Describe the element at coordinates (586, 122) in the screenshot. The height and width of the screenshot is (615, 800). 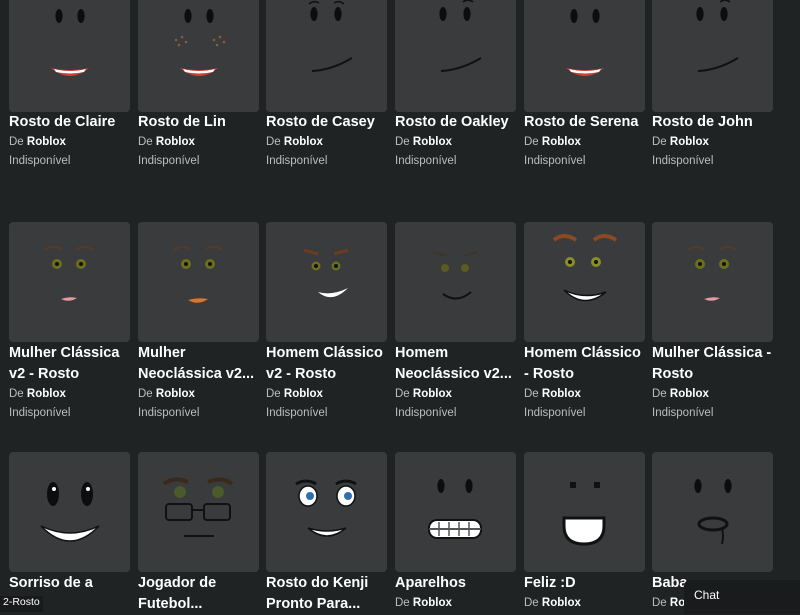
I see `item-name: Rosto de Serena` at that location.